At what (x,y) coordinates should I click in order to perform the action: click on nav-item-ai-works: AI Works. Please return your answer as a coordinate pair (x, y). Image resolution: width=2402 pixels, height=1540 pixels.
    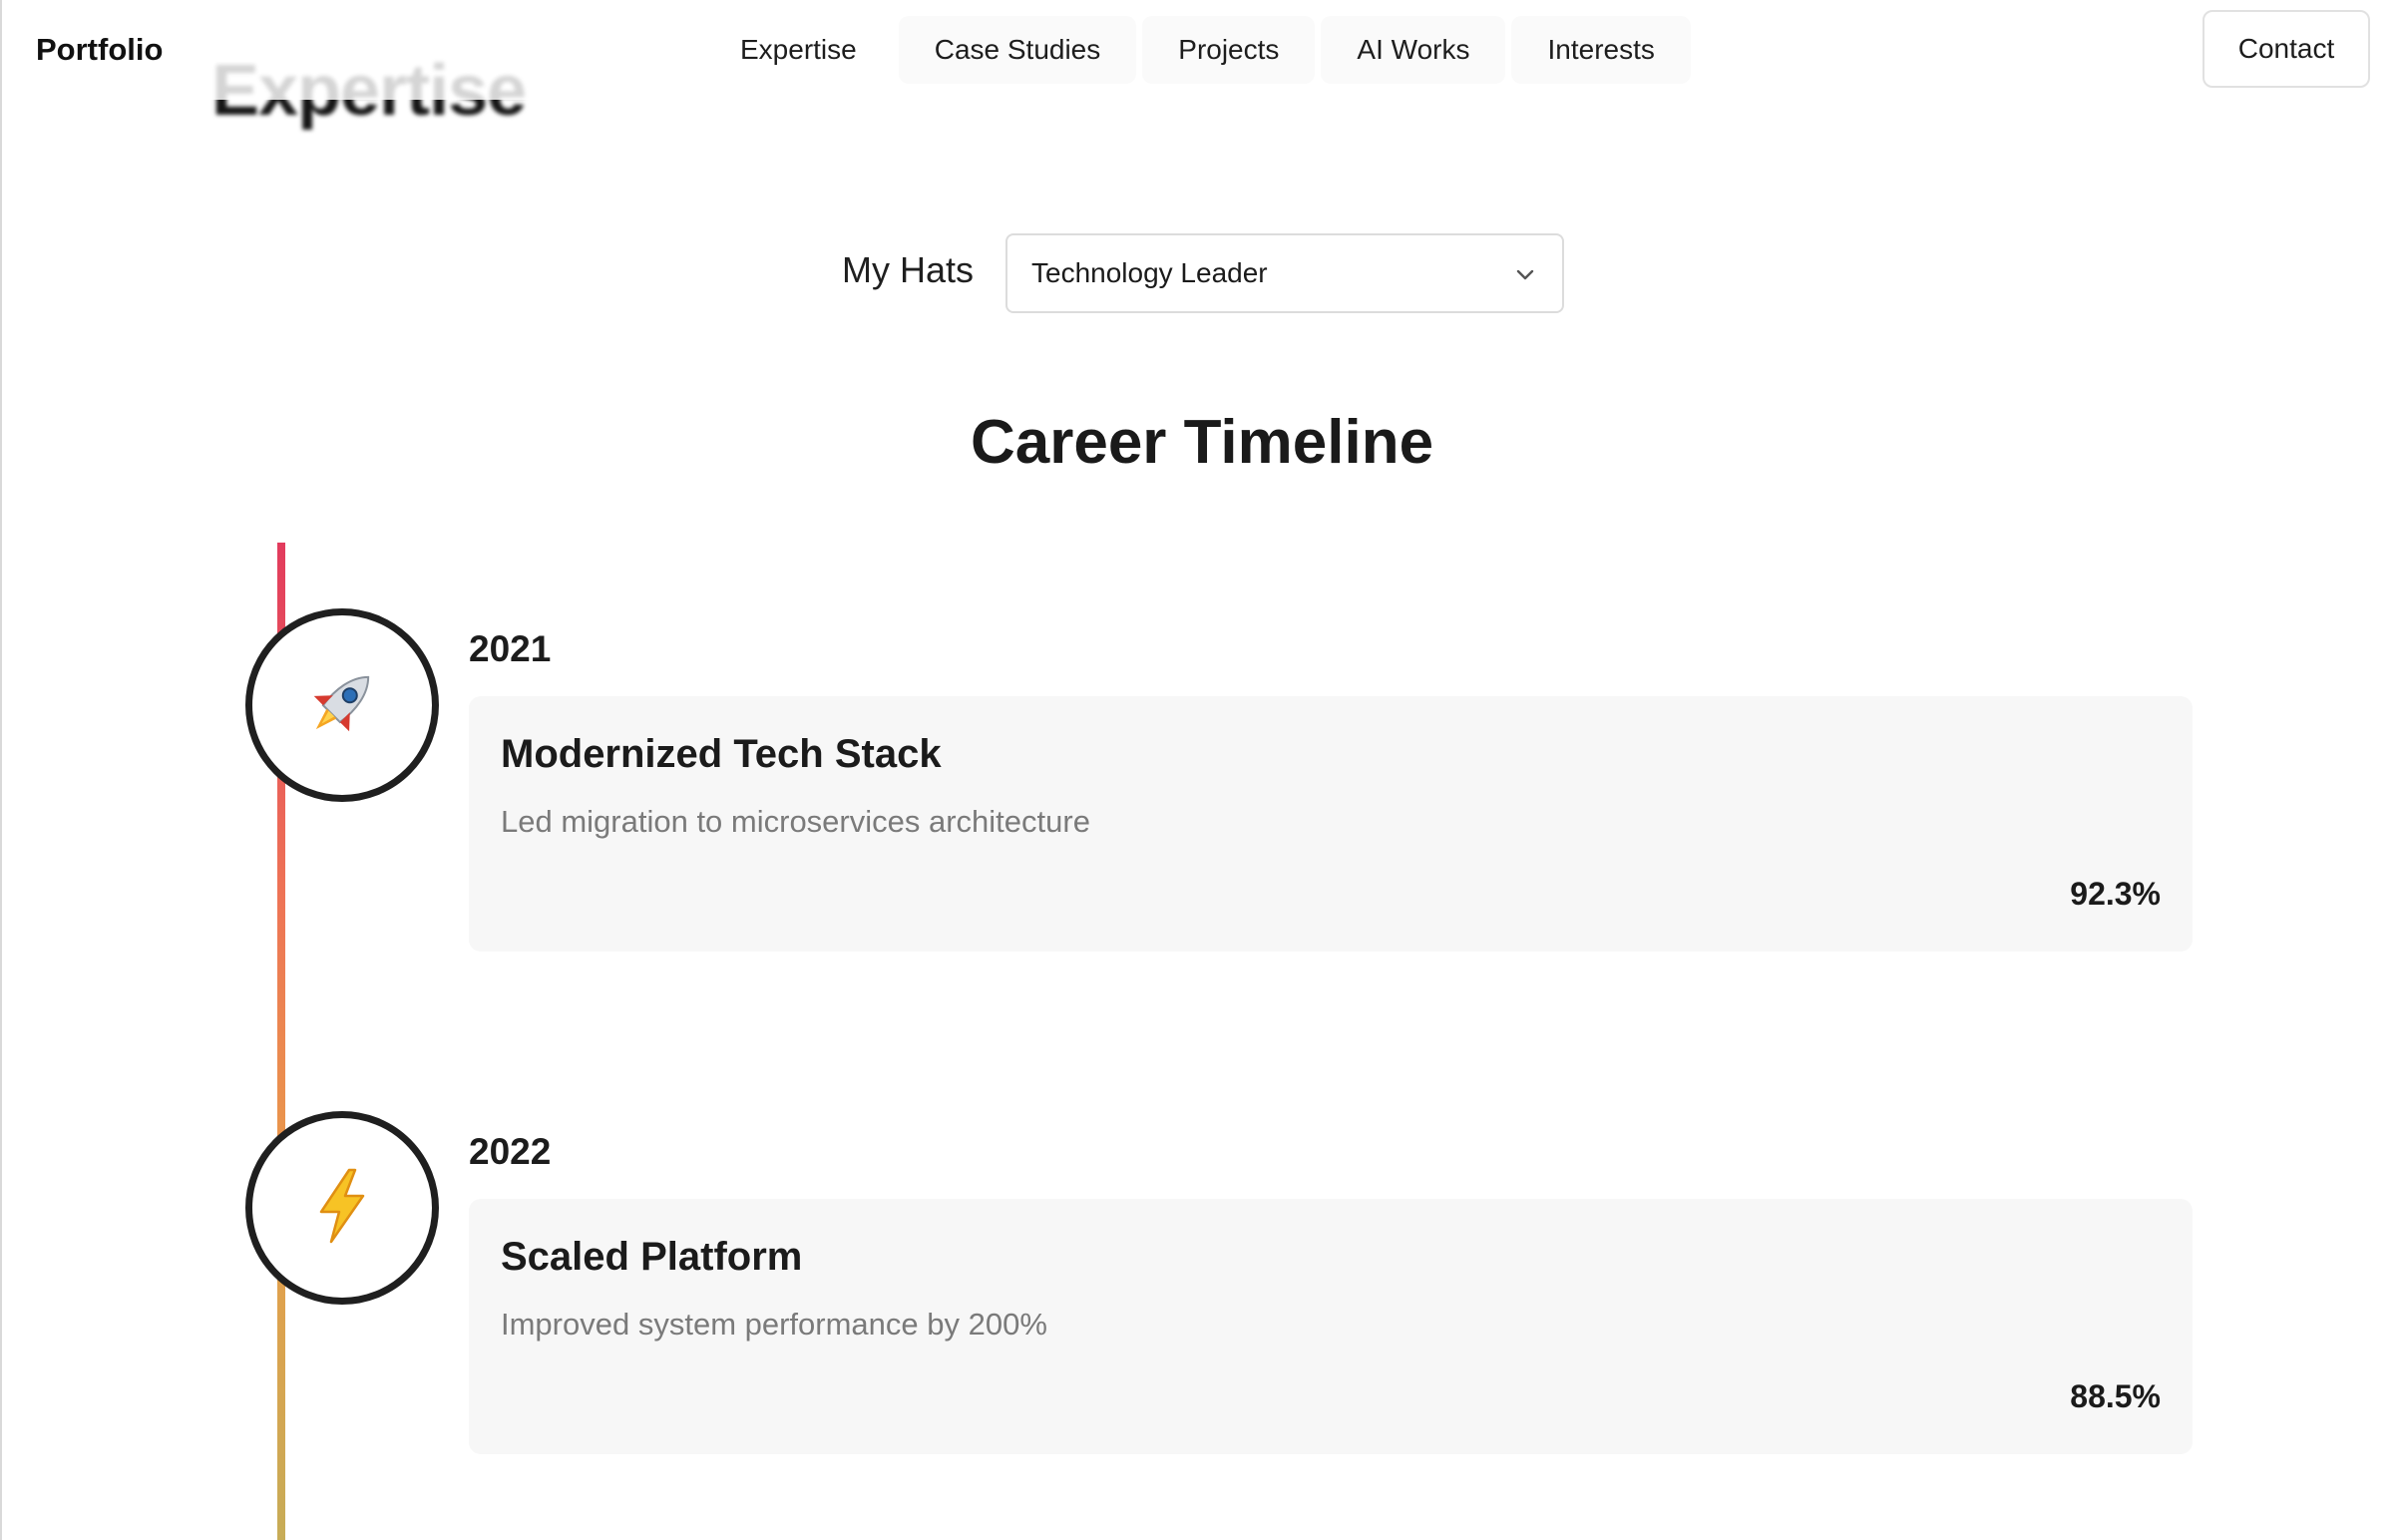
    Looking at the image, I should click on (1414, 50).